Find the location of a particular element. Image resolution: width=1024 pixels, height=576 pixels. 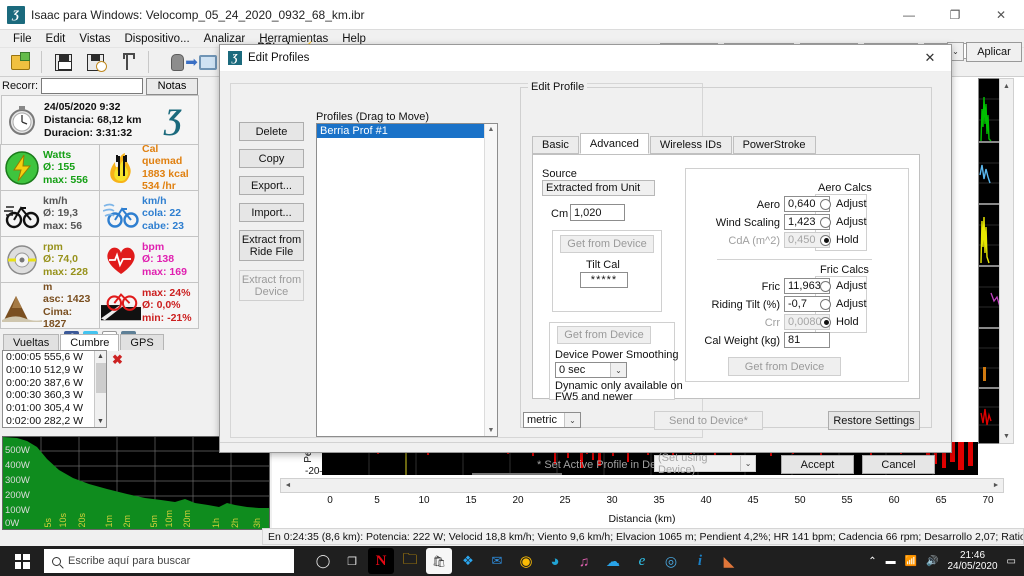

menu-vistas: Vistas is located at coordinates (94, 39).